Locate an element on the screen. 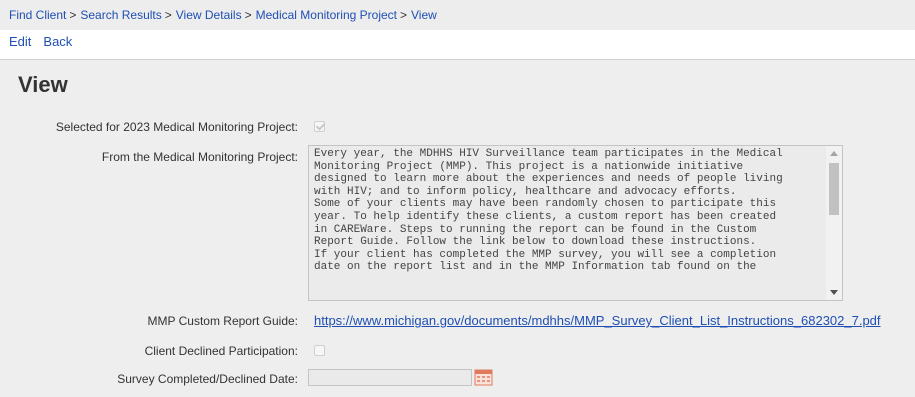 The image size is (915, 397). client-declined-label: Client Declined Participation: is located at coordinates (221, 351).